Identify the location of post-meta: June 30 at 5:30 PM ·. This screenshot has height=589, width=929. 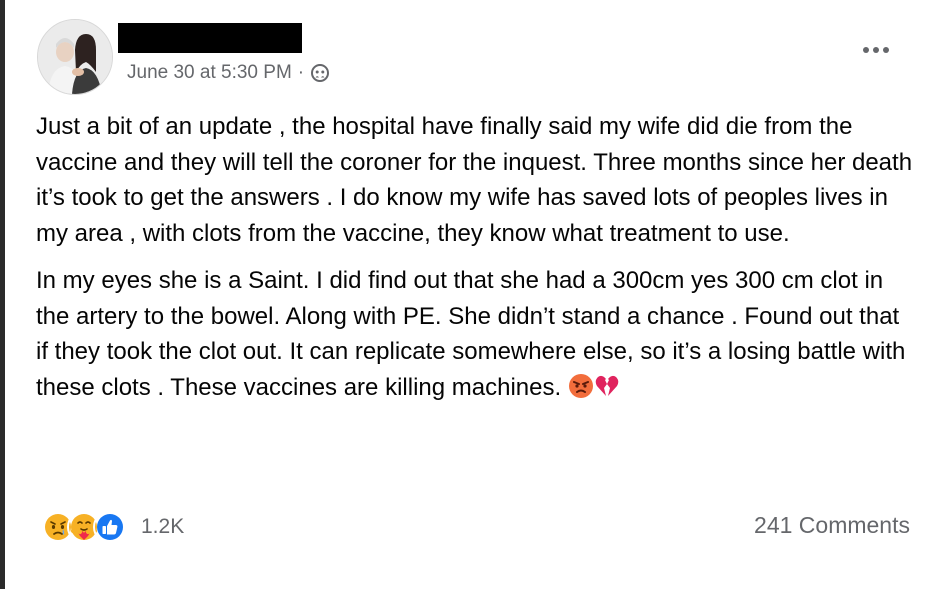
(228, 73).